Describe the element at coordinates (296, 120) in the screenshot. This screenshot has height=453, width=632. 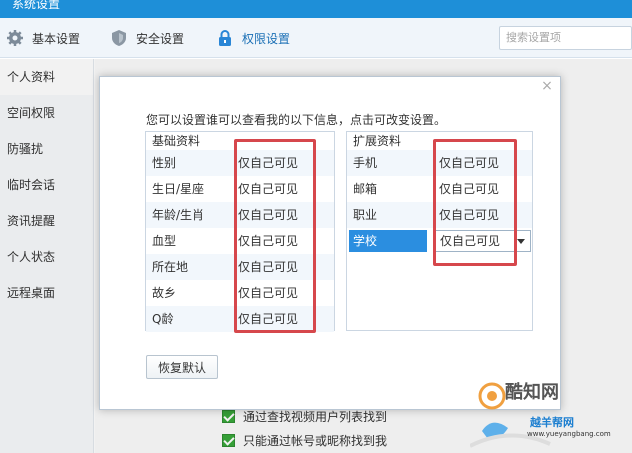
I see `dialog-intro-text: 您可以设置谁可以查看我的以下信息，点击可改变设置。` at that location.